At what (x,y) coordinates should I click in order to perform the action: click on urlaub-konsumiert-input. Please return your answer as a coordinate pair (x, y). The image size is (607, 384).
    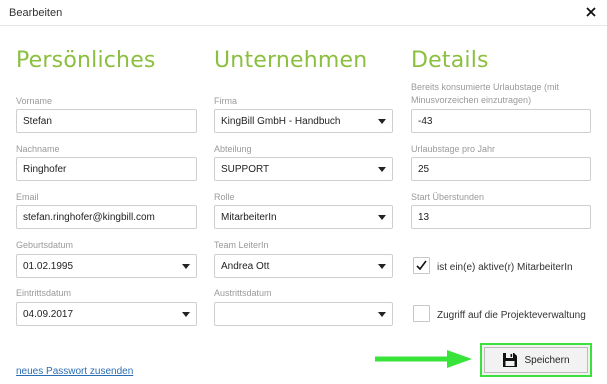
    Looking at the image, I should click on (501, 121).